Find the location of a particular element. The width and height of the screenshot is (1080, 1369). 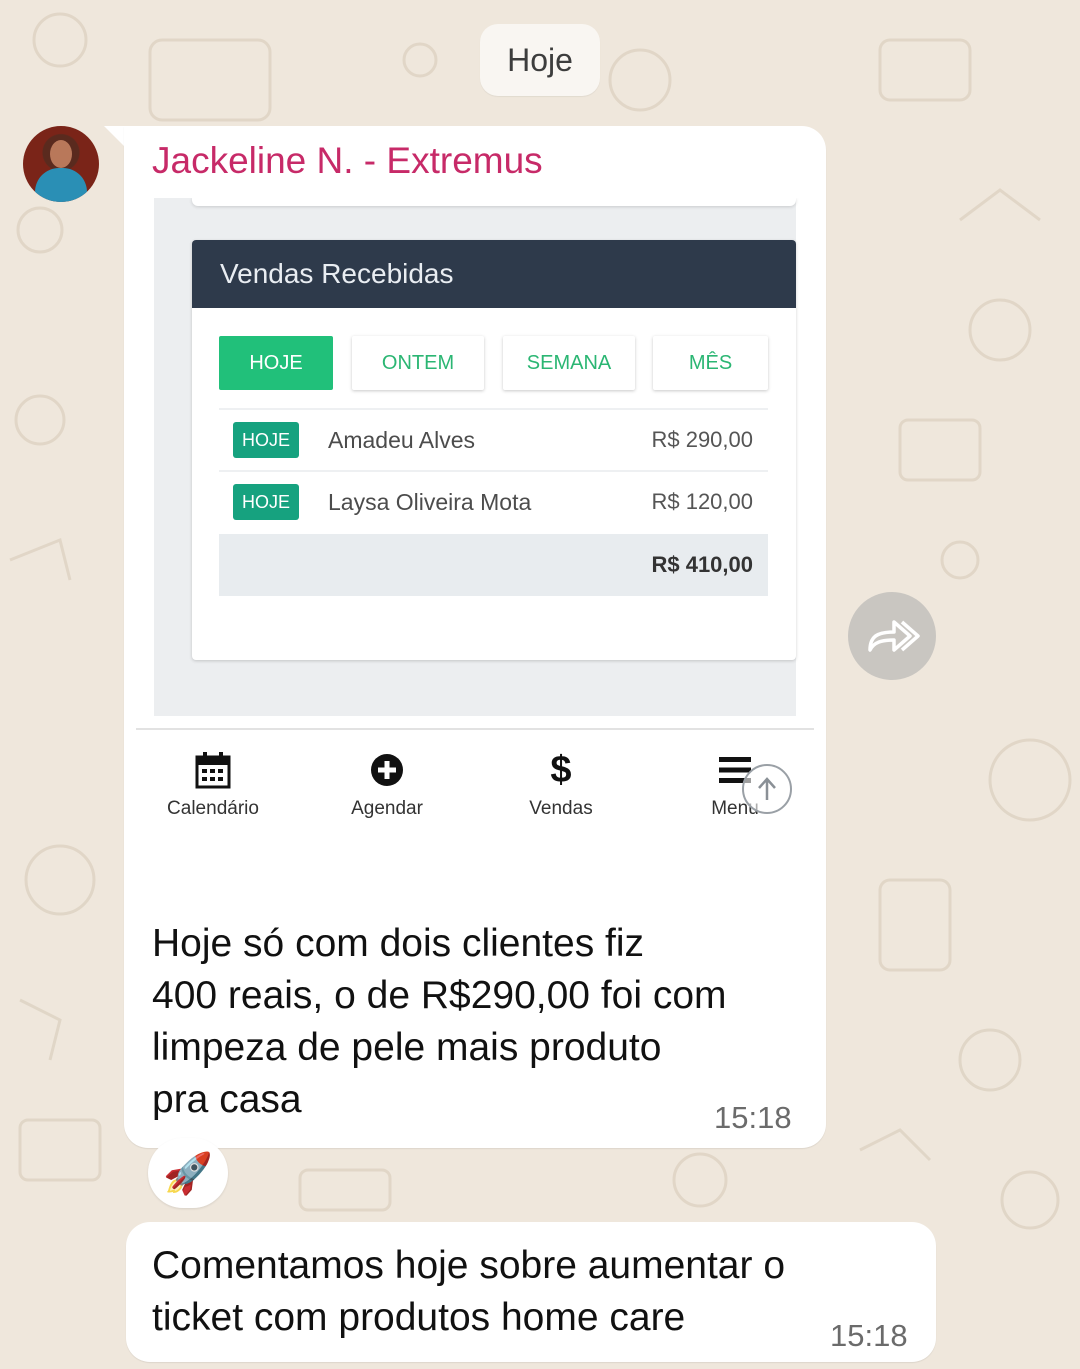

client-name: Amadeu Alves is located at coordinates (402, 439).